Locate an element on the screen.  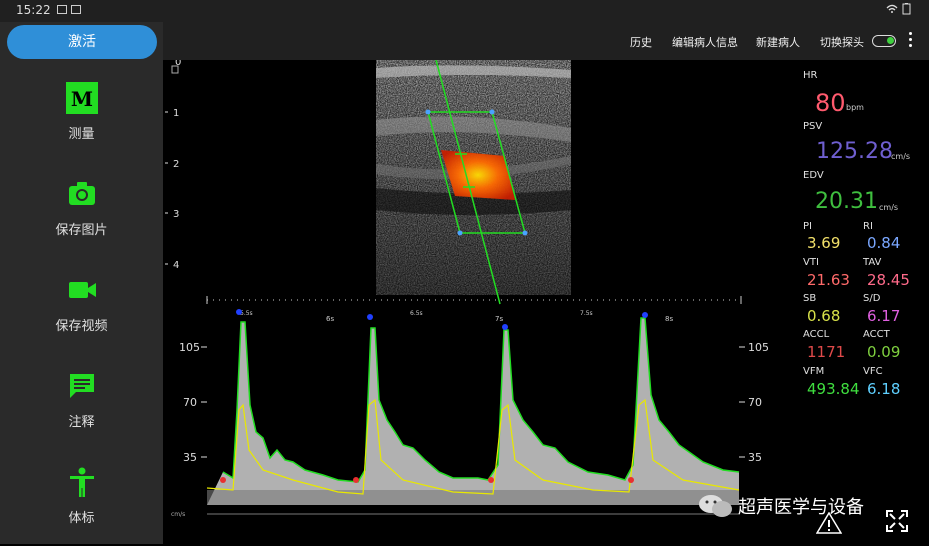
tav-label: TAV is located at coordinates (872, 262).